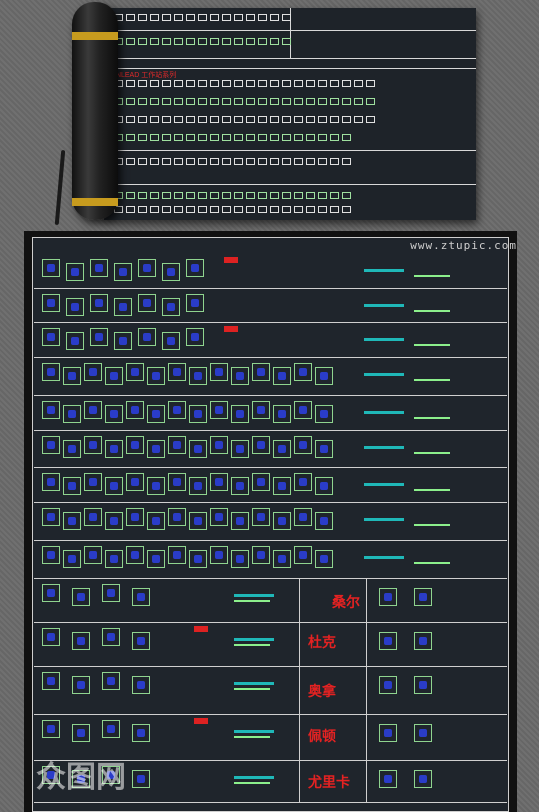 The image size is (539, 812). I want to click on series-label-duke: 杜克, so click(322, 643).